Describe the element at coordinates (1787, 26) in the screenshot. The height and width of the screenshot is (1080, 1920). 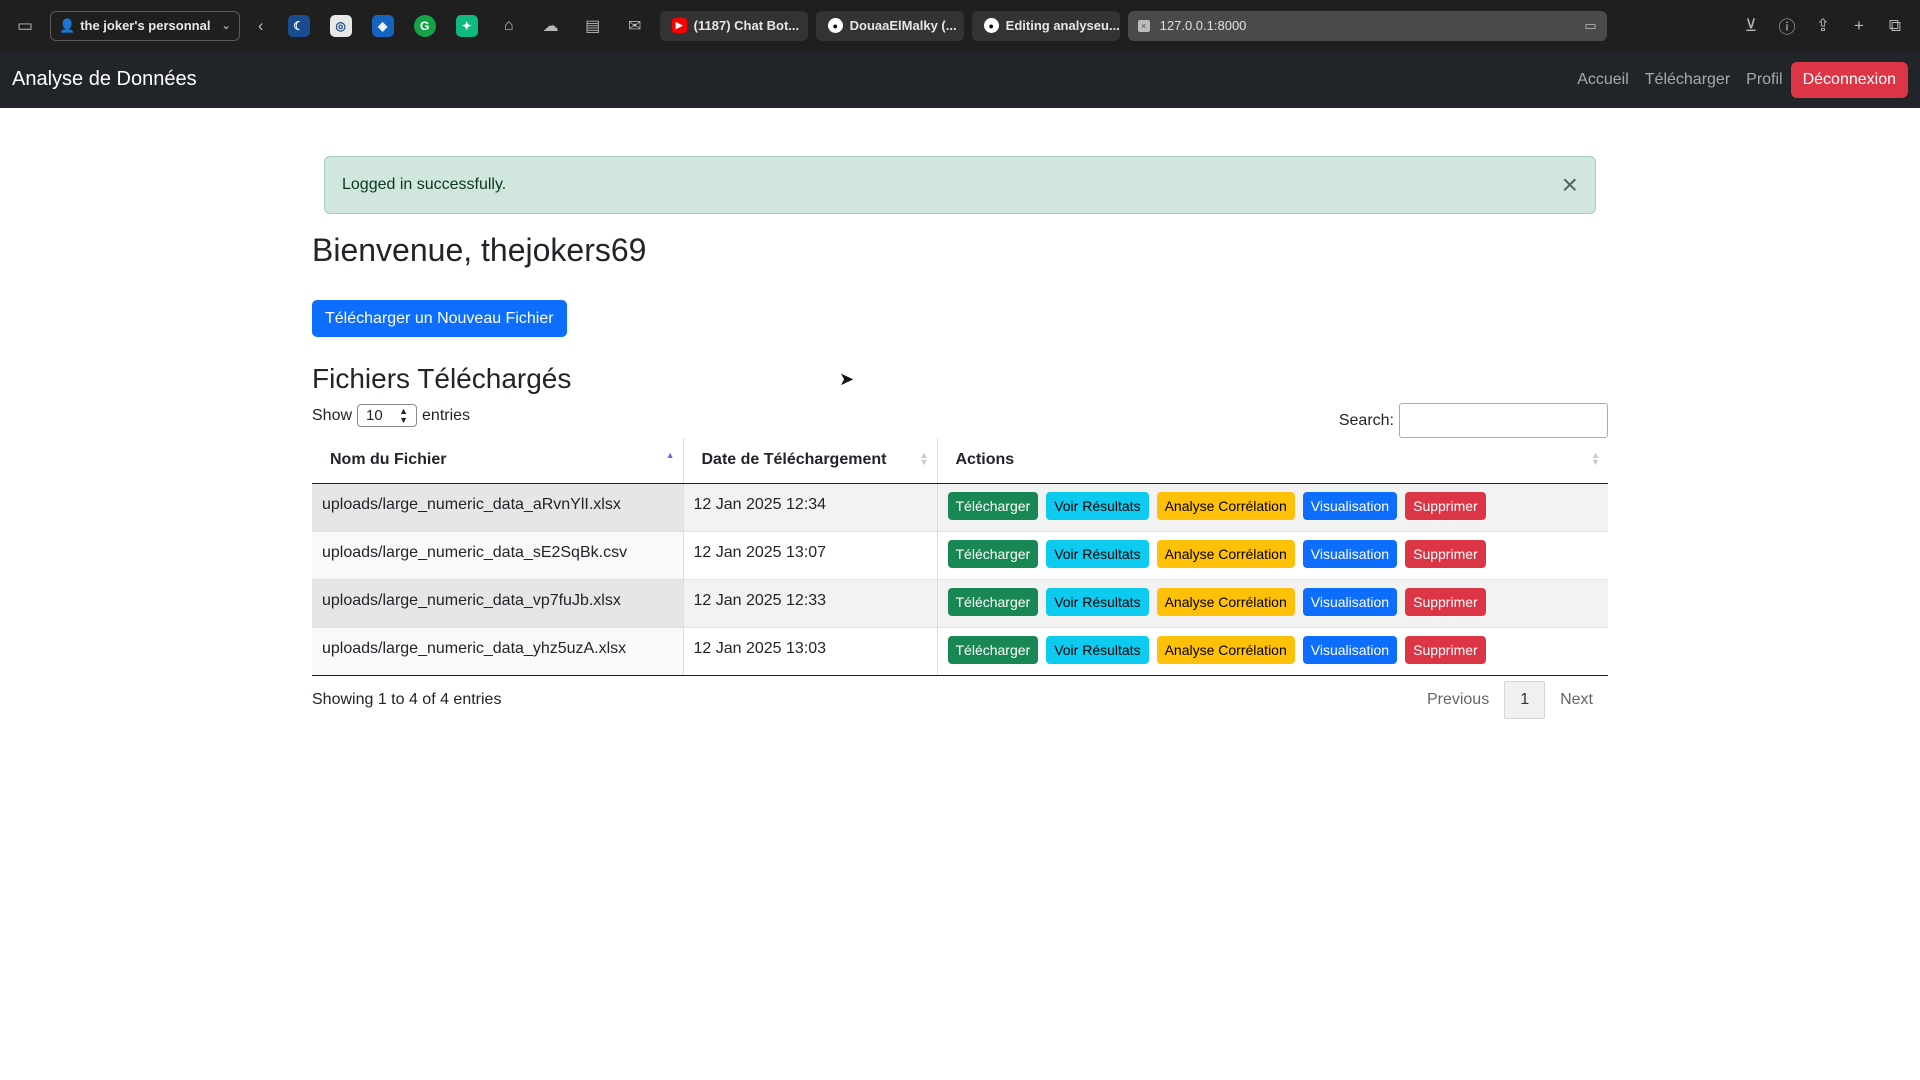
I see `info-icon: ⓘ` at that location.